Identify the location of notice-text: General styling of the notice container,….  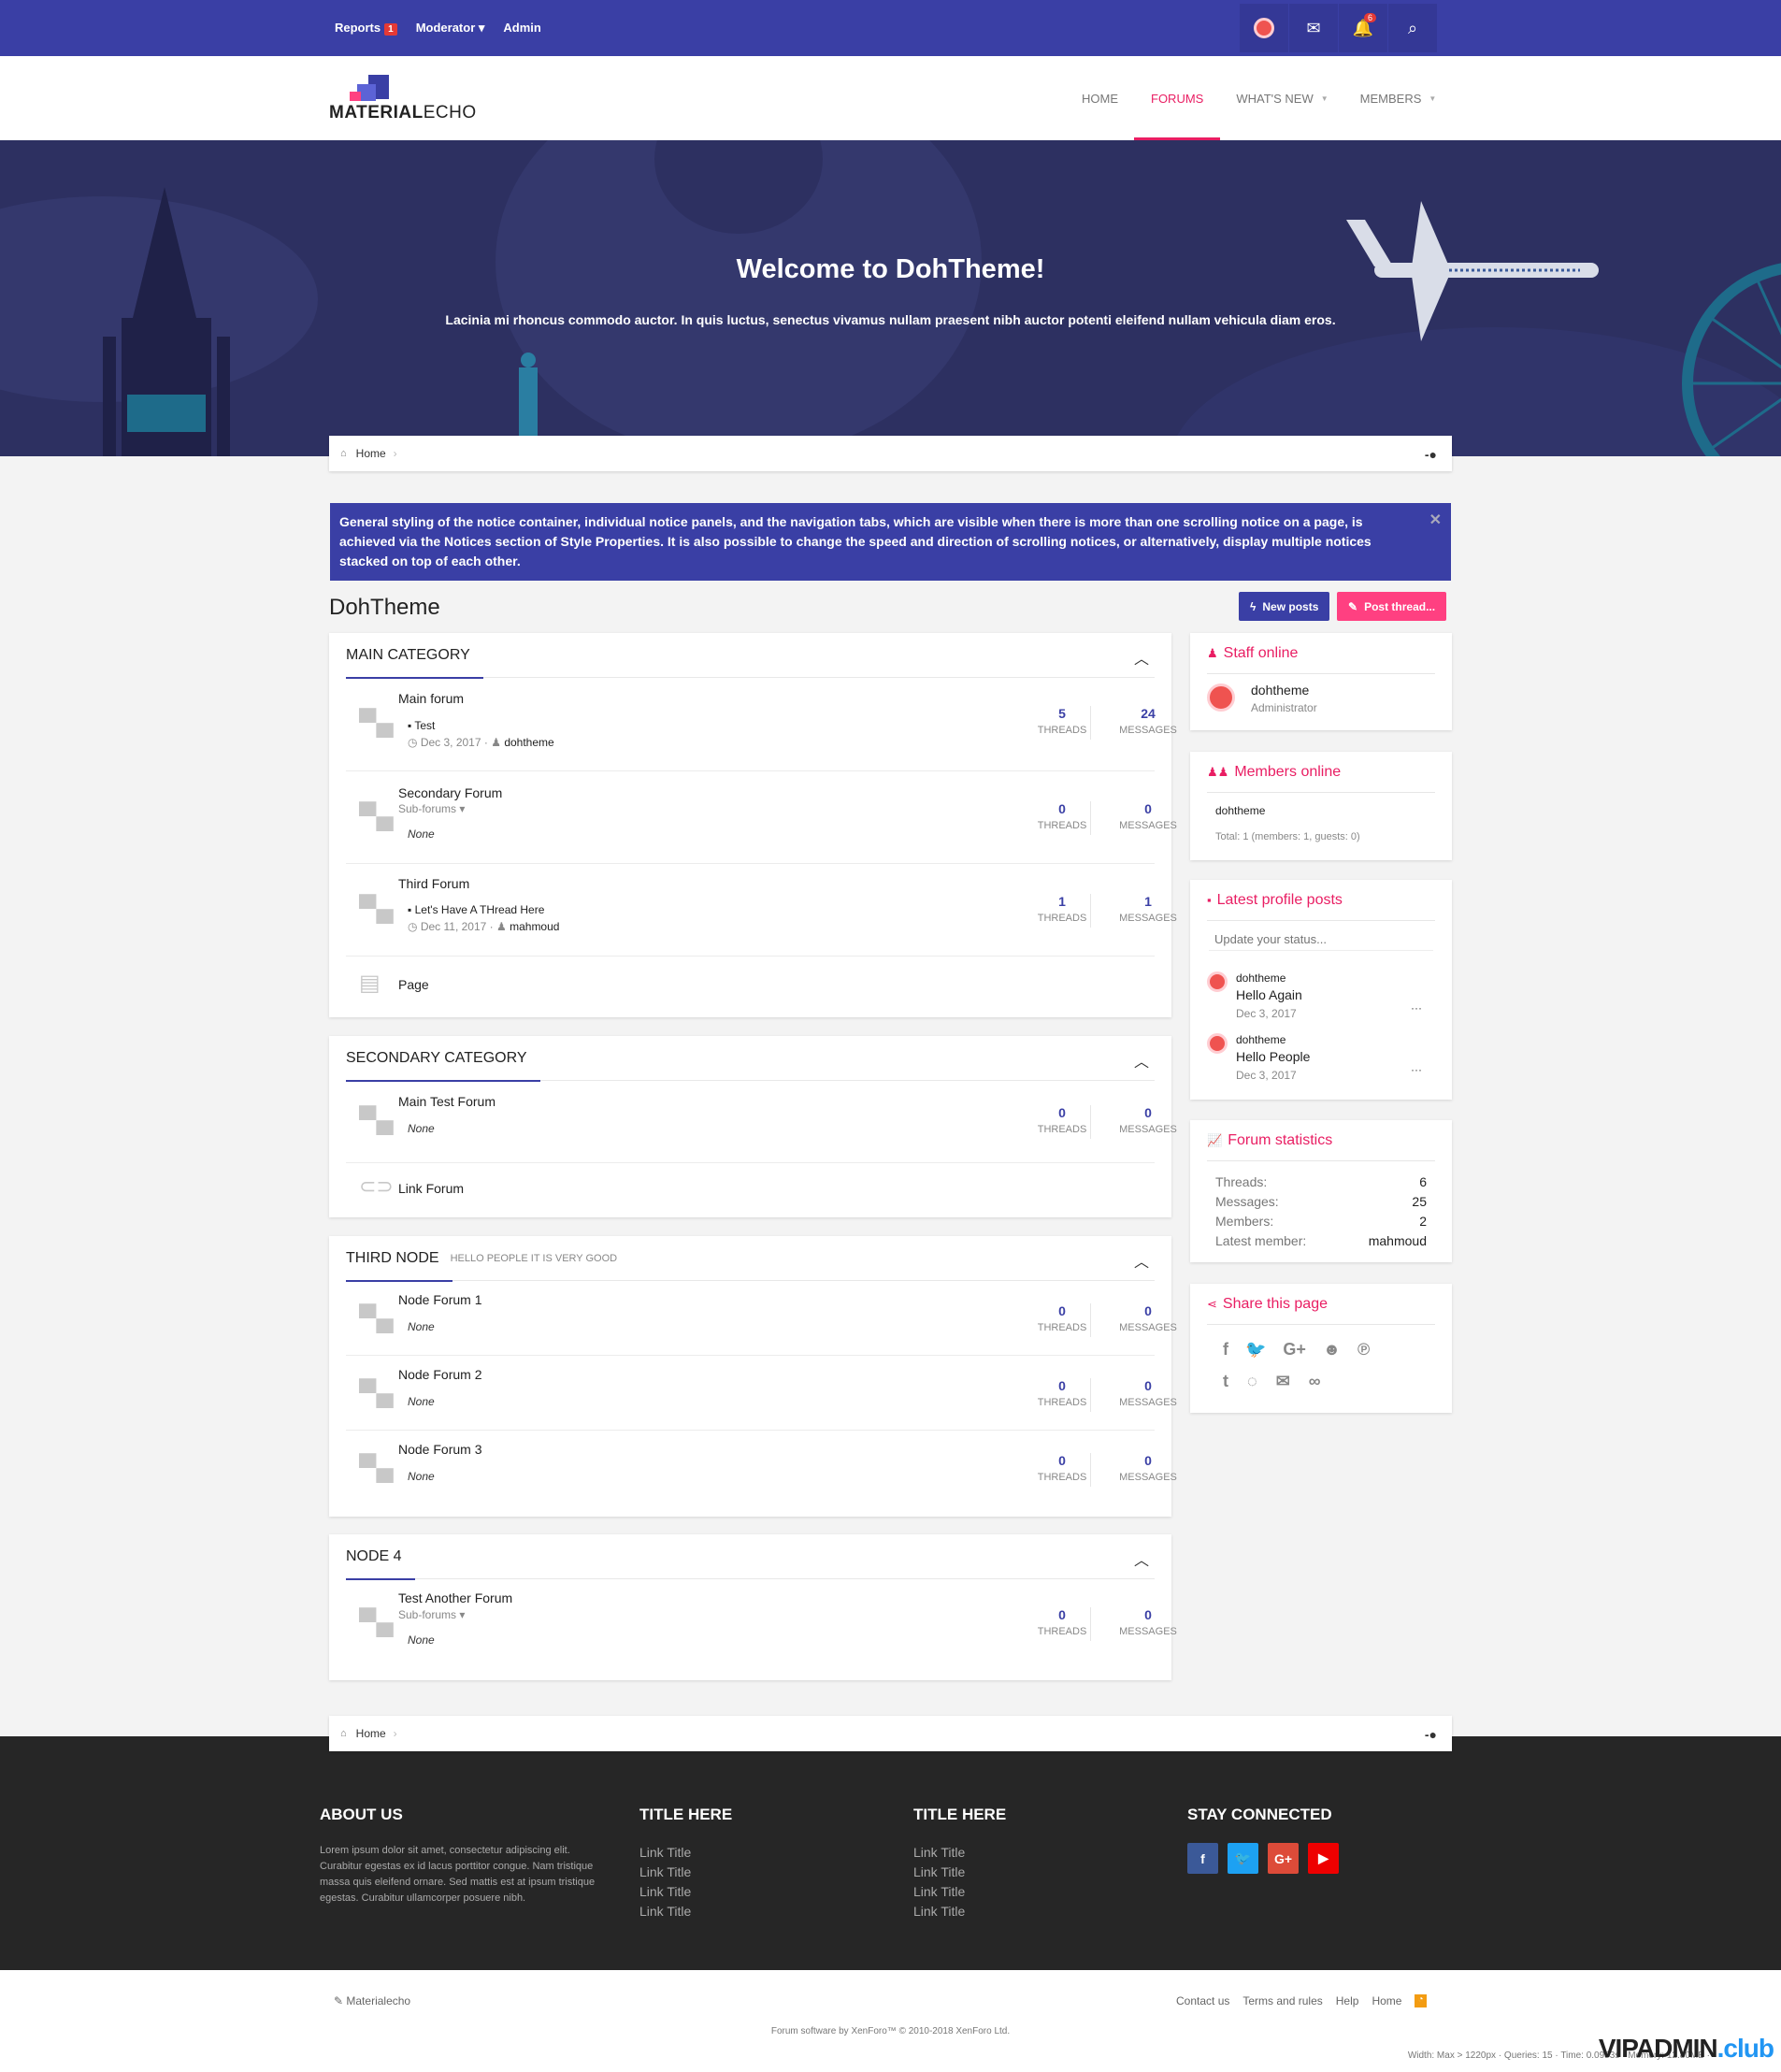
(855, 541).